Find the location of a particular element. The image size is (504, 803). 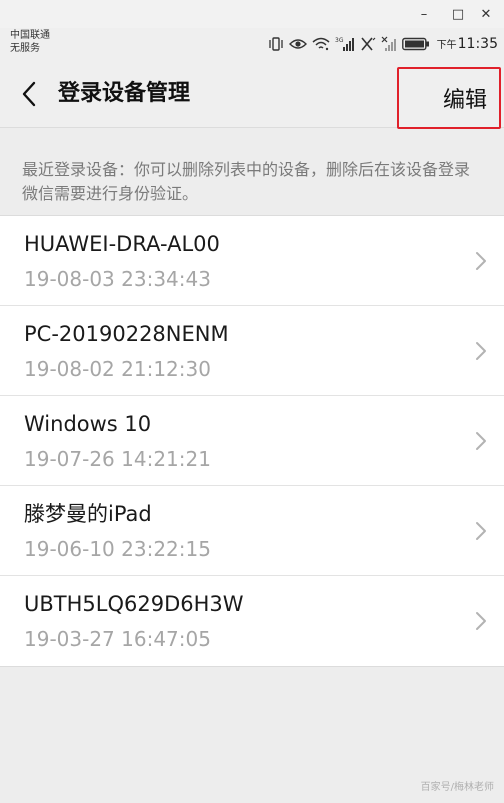

back-button is located at coordinates (29, 94).